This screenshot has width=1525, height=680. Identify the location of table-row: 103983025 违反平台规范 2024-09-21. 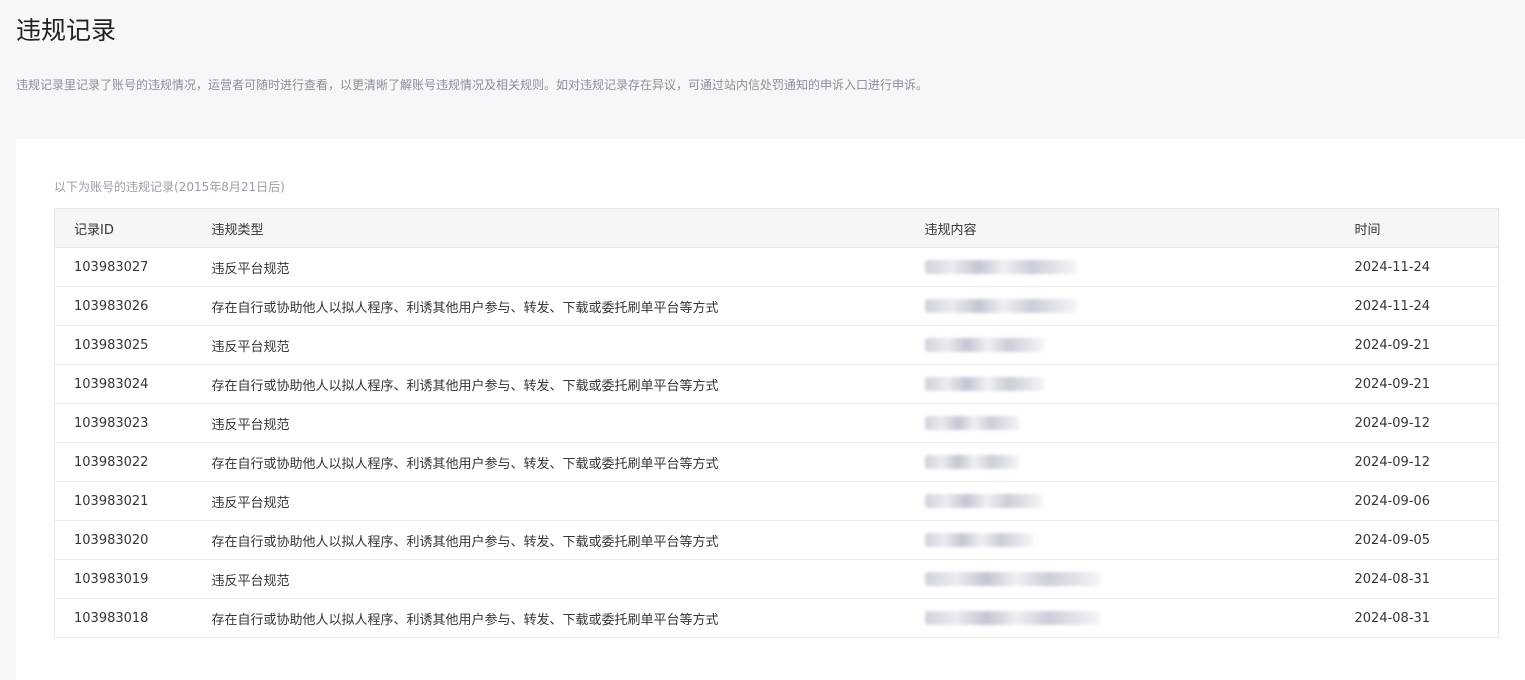
(776, 345).